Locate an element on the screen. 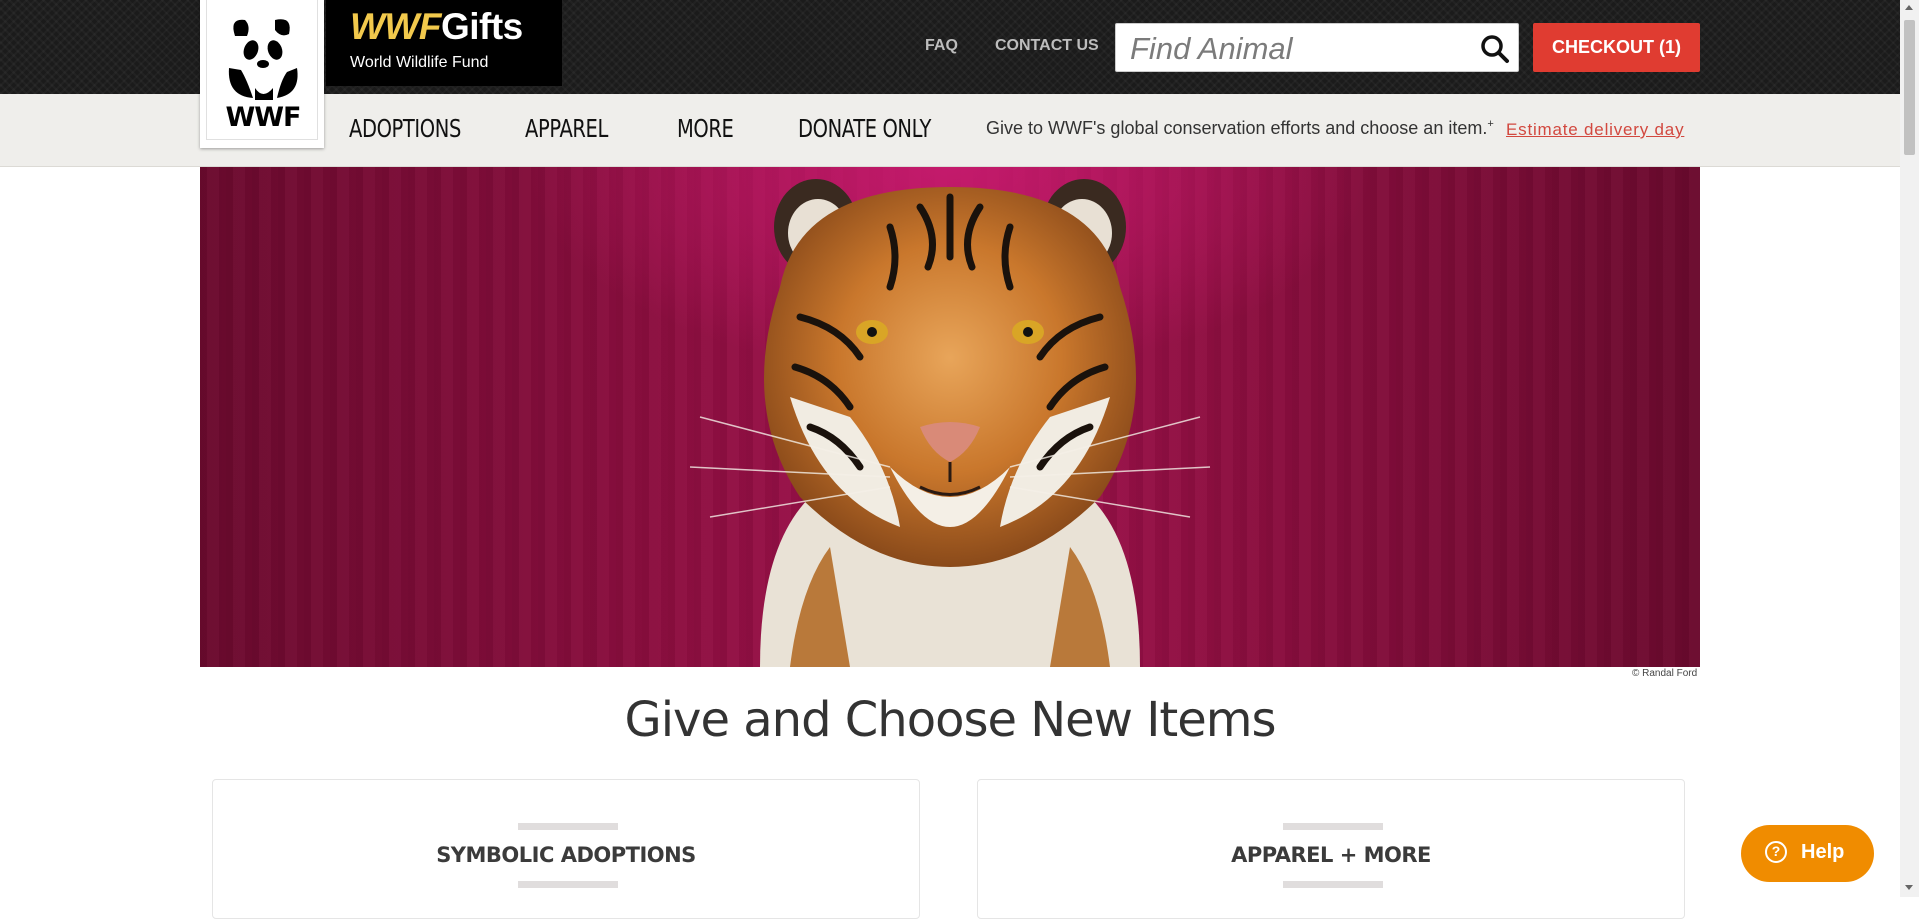 The width and height of the screenshot is (1919, 919). faq-link: FAQ is located at coordinates (941, 46).